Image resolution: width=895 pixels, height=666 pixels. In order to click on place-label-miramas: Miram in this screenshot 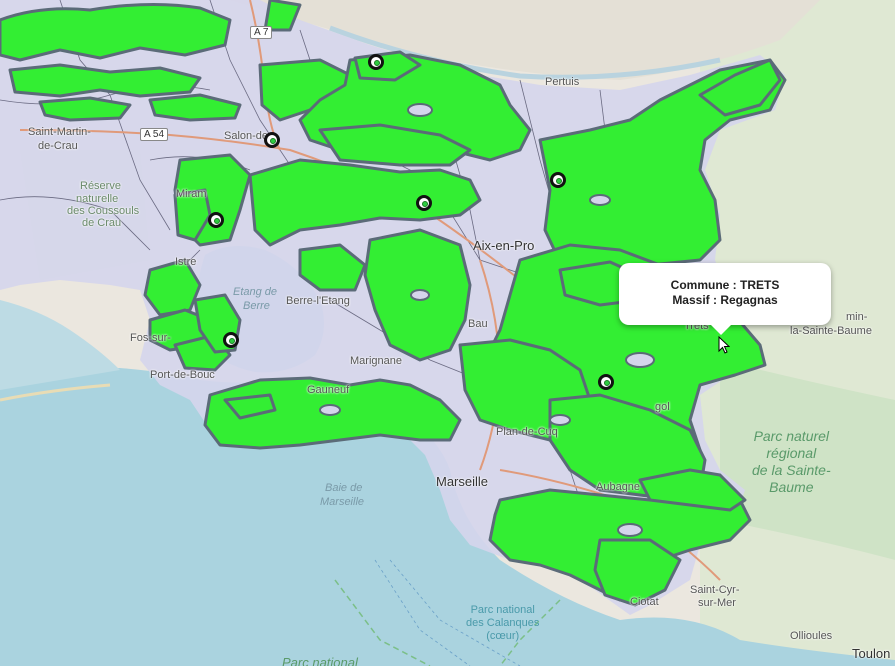, I will do `click(191, 194)`.